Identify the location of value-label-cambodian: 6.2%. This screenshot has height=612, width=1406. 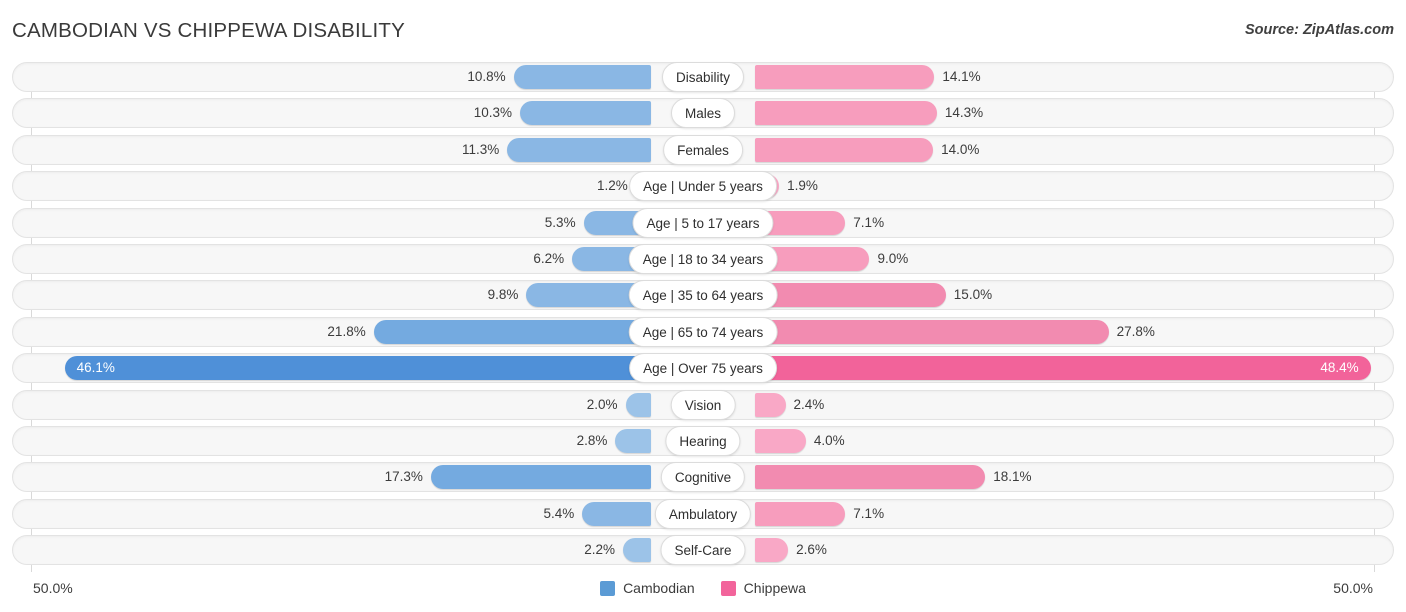
(549, 258).